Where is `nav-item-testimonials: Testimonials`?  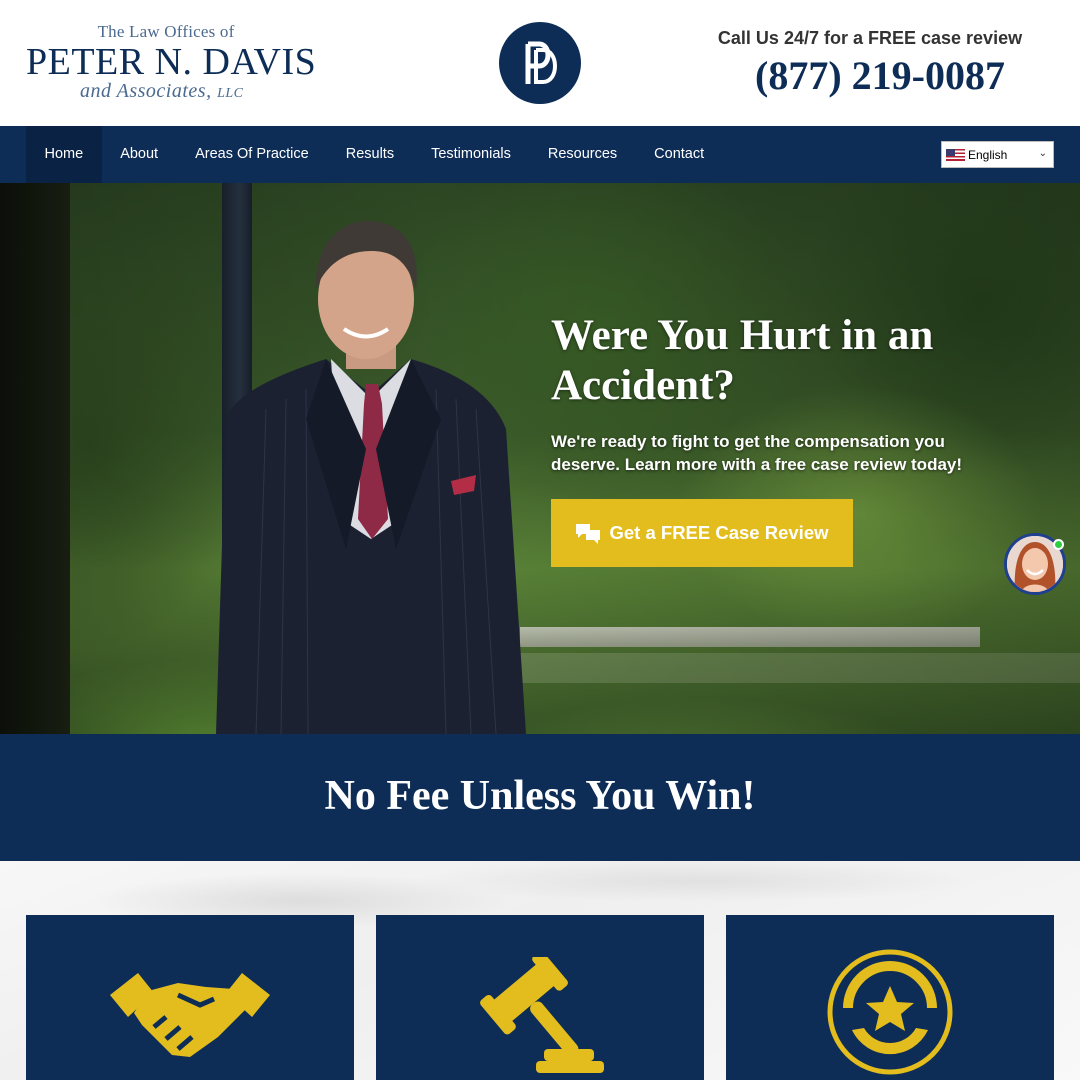
nav-item-testimonials: Testimonials is located at coordinates (471, 154).